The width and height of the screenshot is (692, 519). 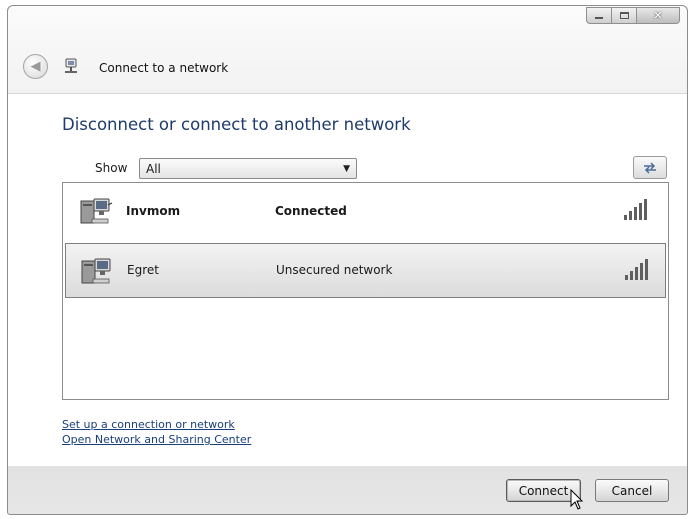 I want to click on back-button: ◀, so click(x=35, y=66).